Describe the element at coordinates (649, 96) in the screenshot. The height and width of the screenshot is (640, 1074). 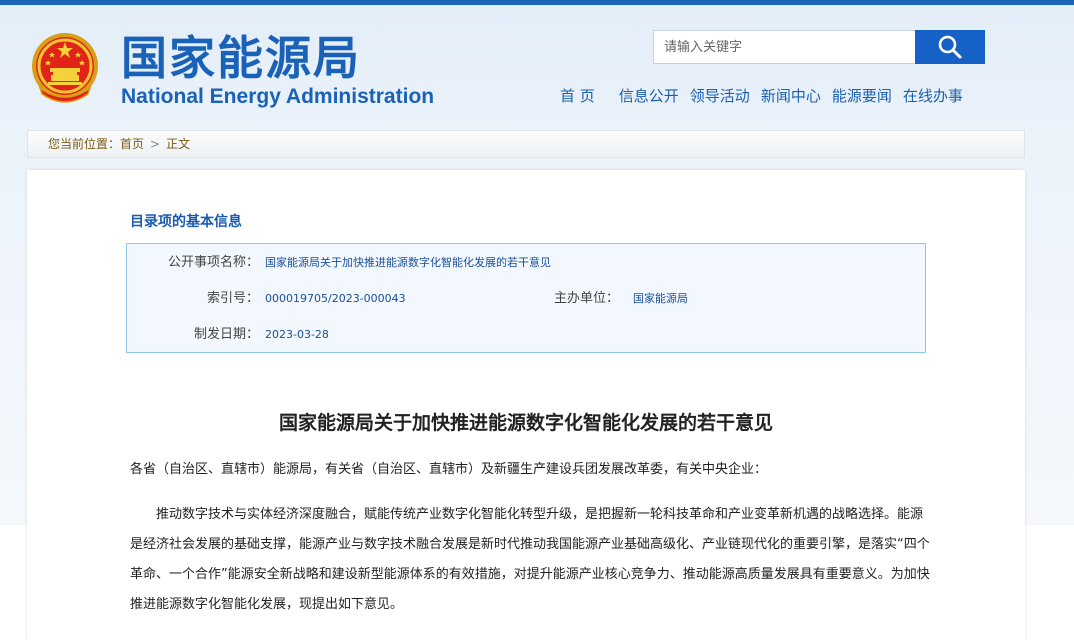
I see `nav-item-info-disclosure: 信息公开` at that location.